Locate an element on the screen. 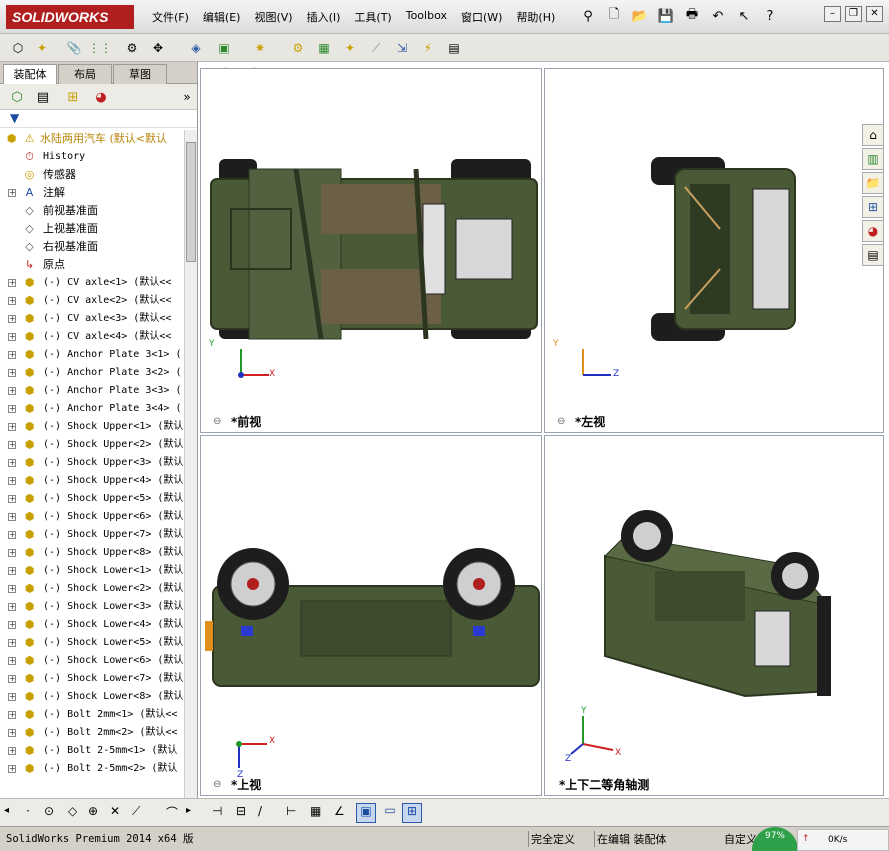  property-manager-icon: ▤ is located at coordinates (43, 97).